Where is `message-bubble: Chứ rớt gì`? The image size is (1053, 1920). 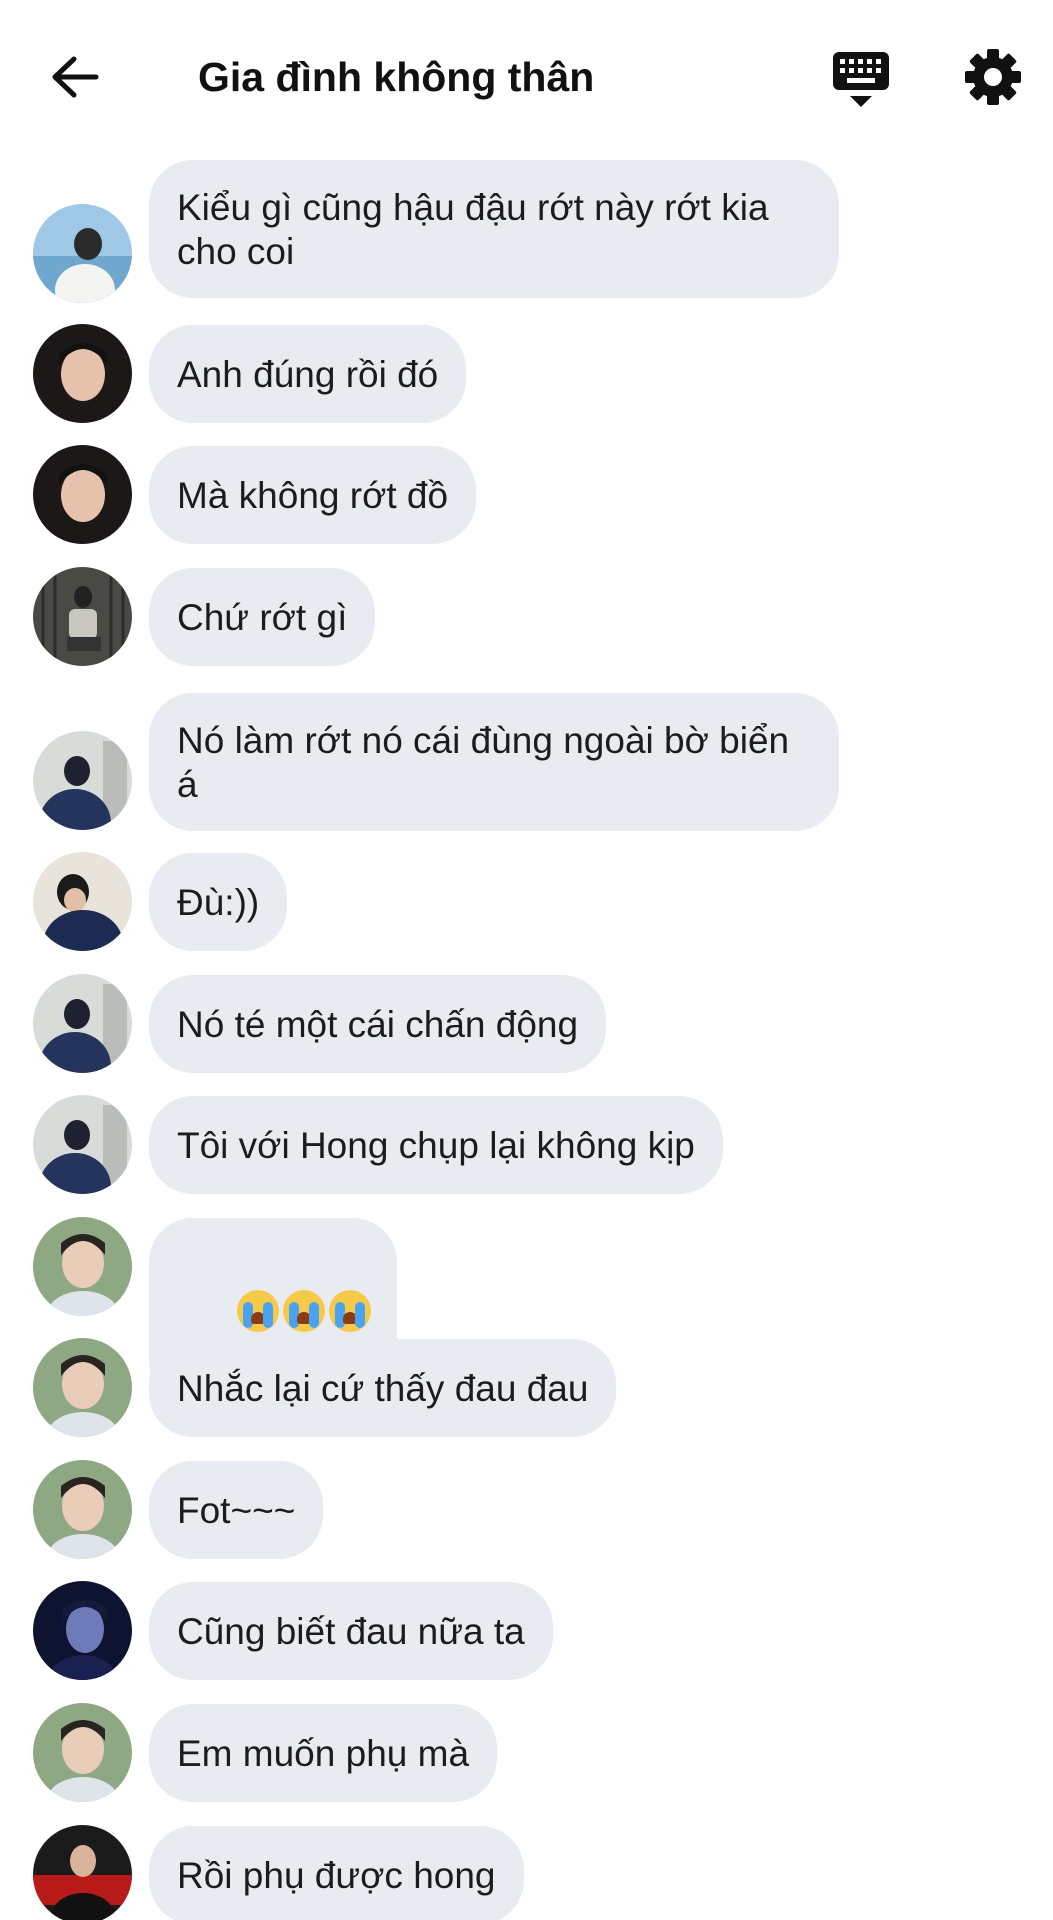
message-bubble: Chứ rớt gì is located at coordinates (262, 617).